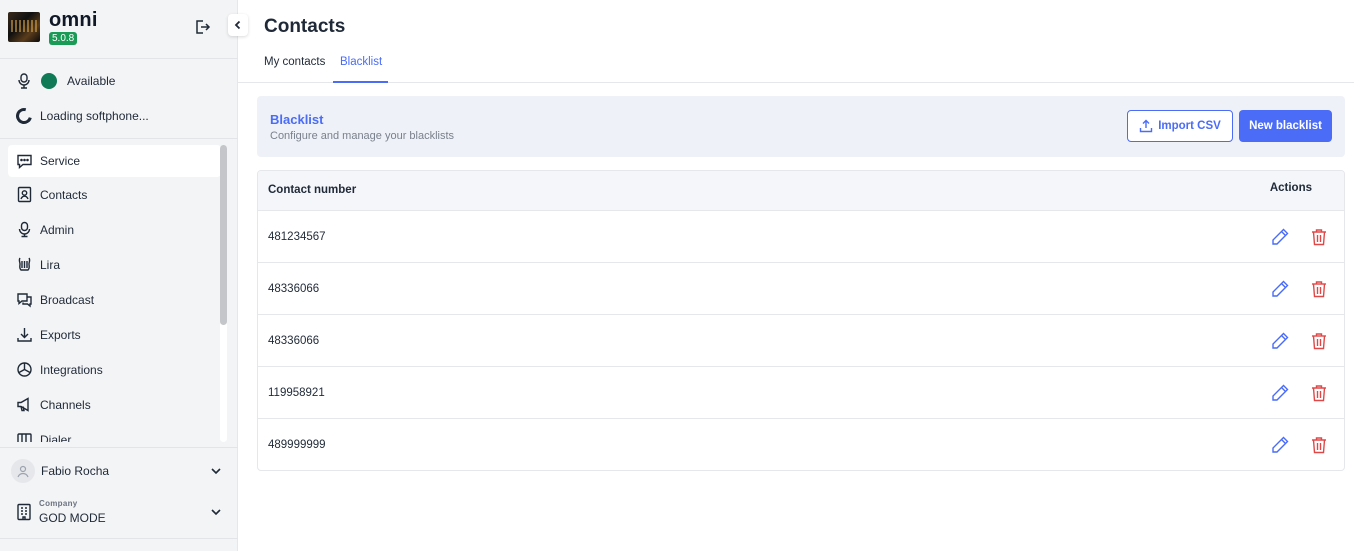 The width and height of the screenshot is (1354, 551). I want to click on tab-blacklist: Blacklist, so click(361, 69).